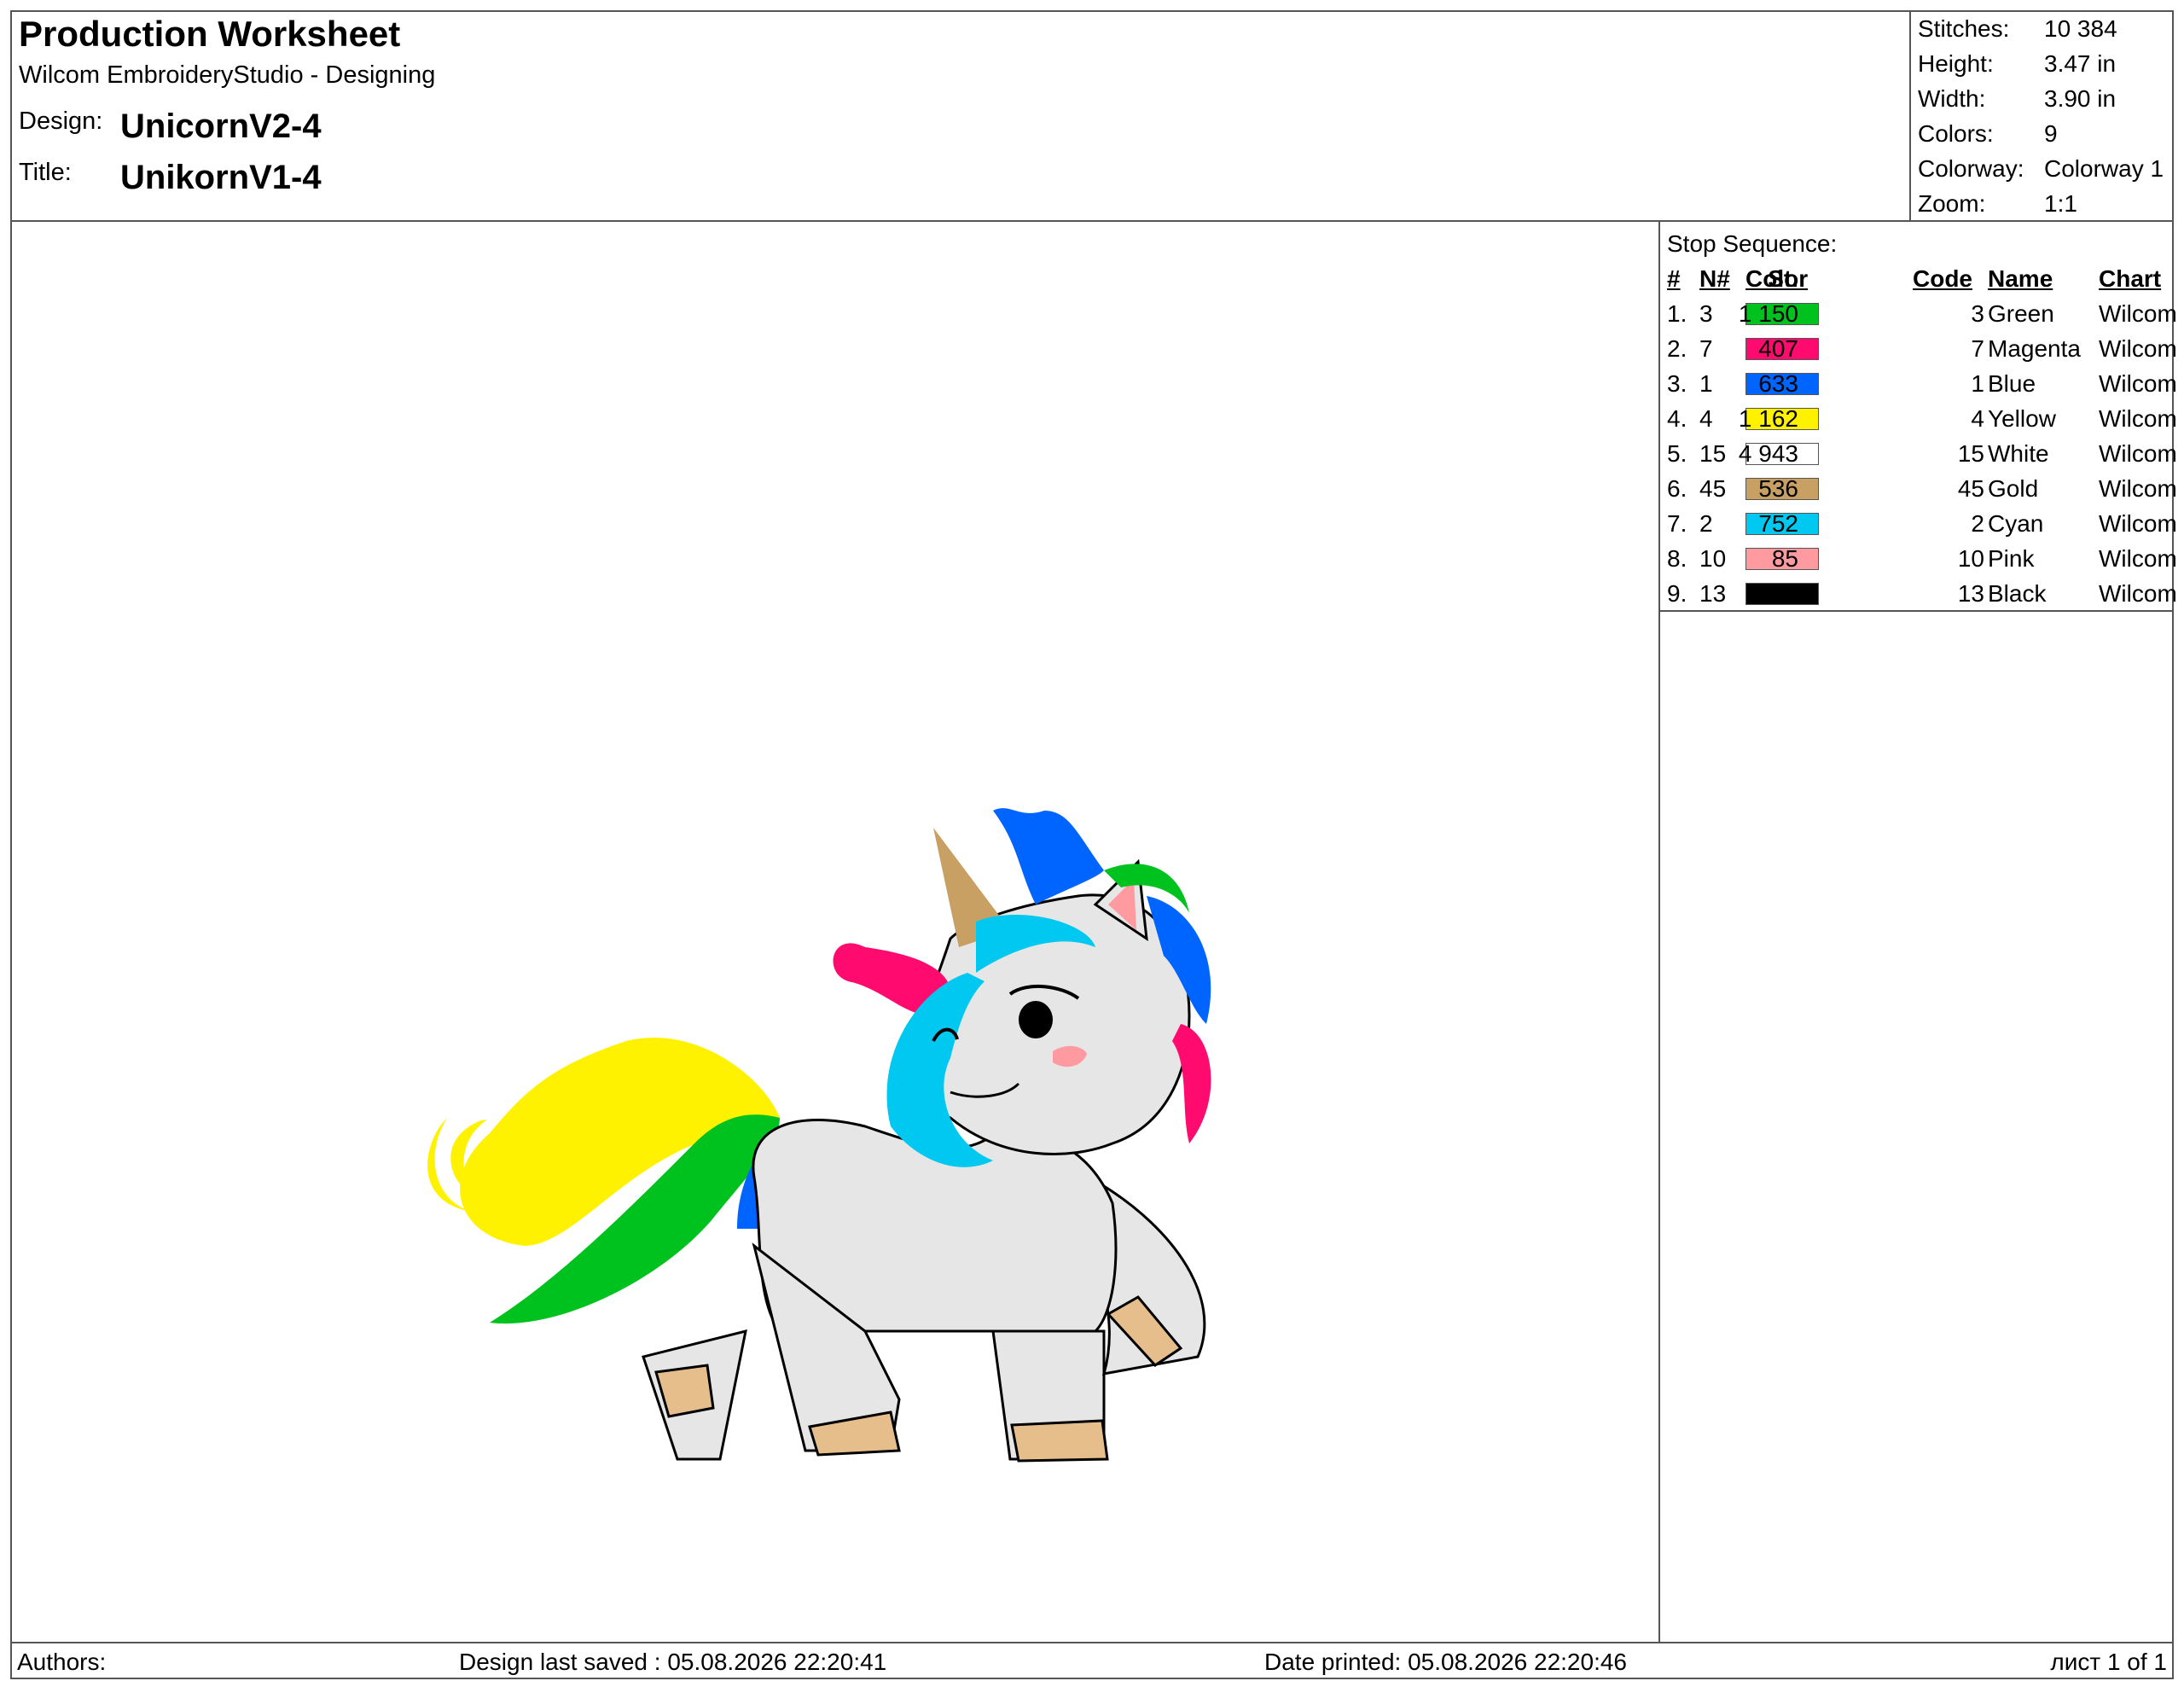 The width and height of the screenshot is (2184, 1681). Describe the element at coordinates (2018, 594) in the screenshot. I see `cell-name: Black` at that location.